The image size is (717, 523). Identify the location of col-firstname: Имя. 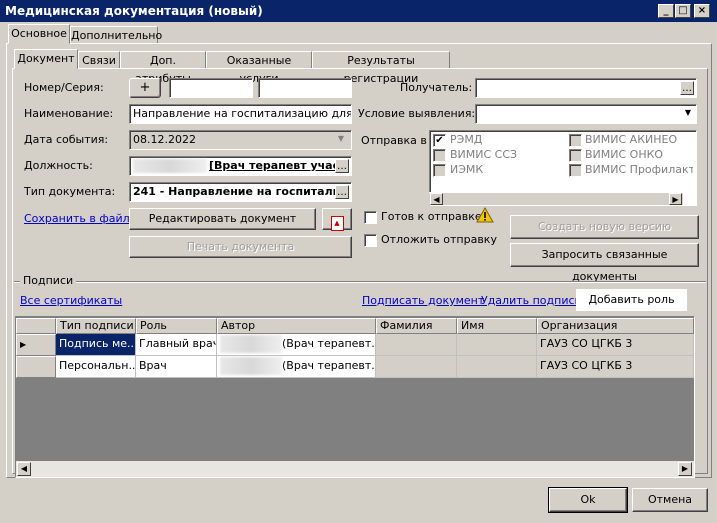
(497, 326).